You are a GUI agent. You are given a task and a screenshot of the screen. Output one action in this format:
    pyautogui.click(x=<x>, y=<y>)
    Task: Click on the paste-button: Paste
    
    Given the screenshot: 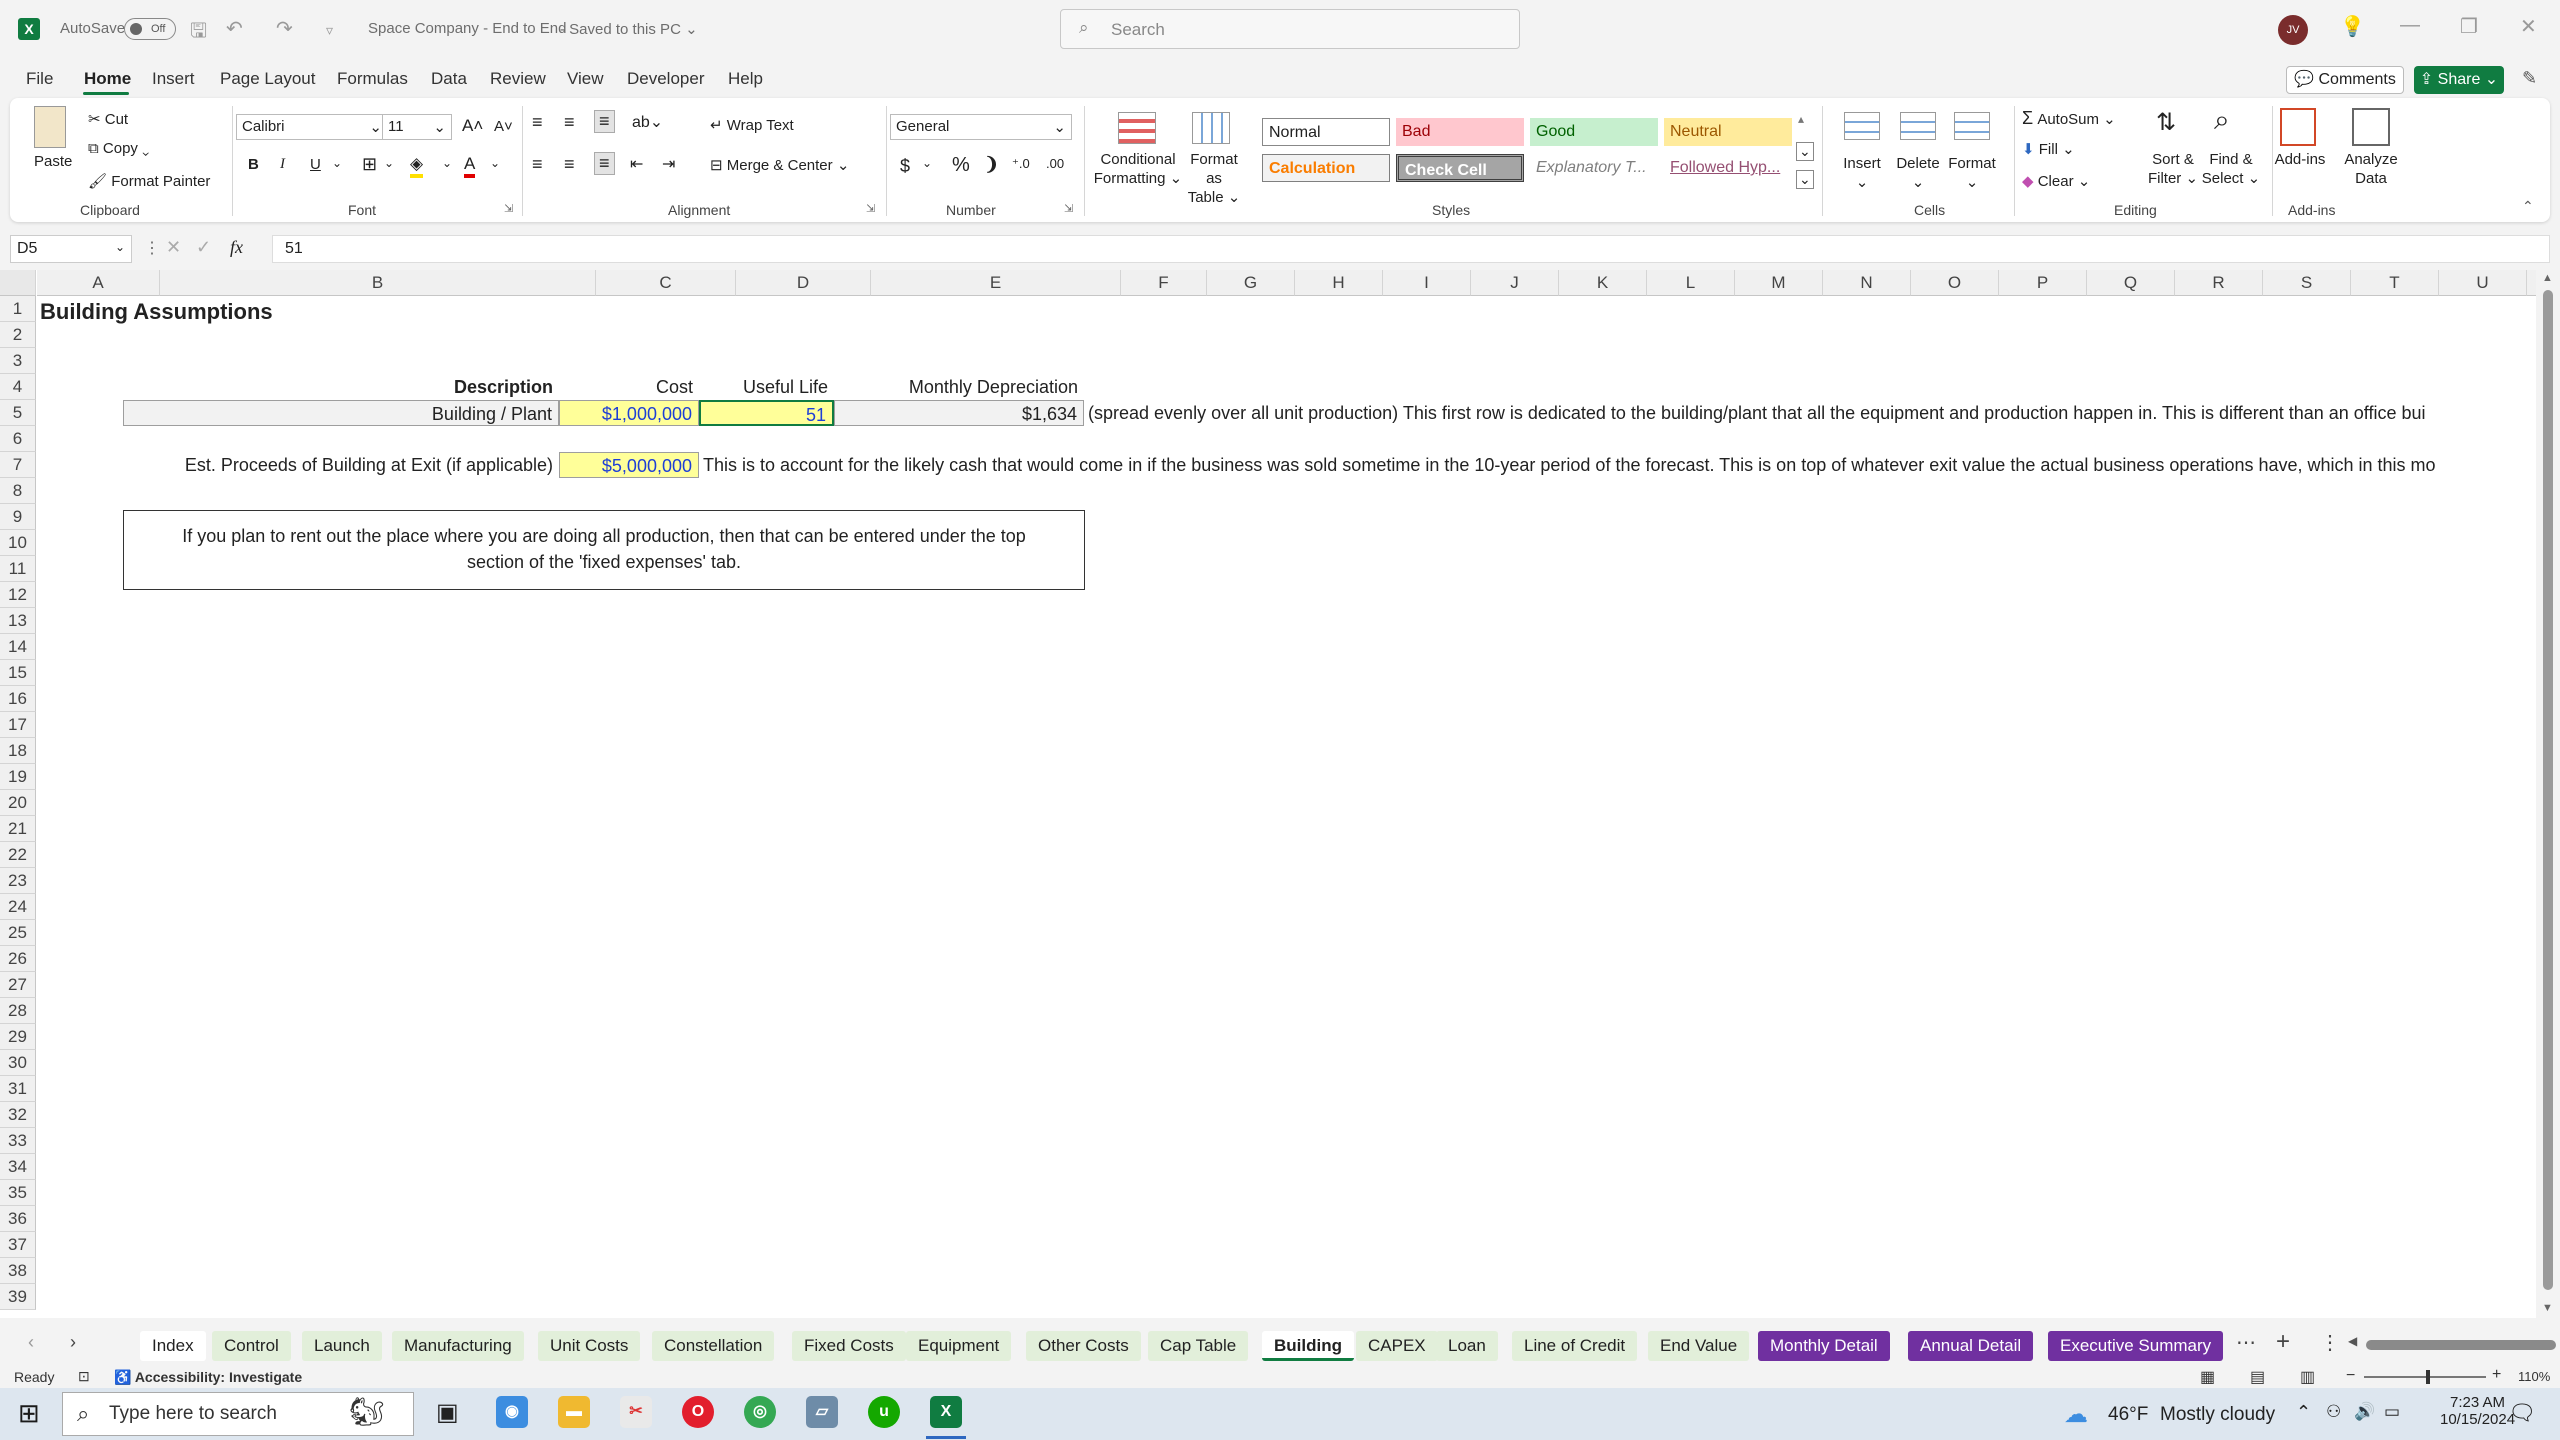 What is the action you would take?
    pyautogui.click(x=53, y=161)
    